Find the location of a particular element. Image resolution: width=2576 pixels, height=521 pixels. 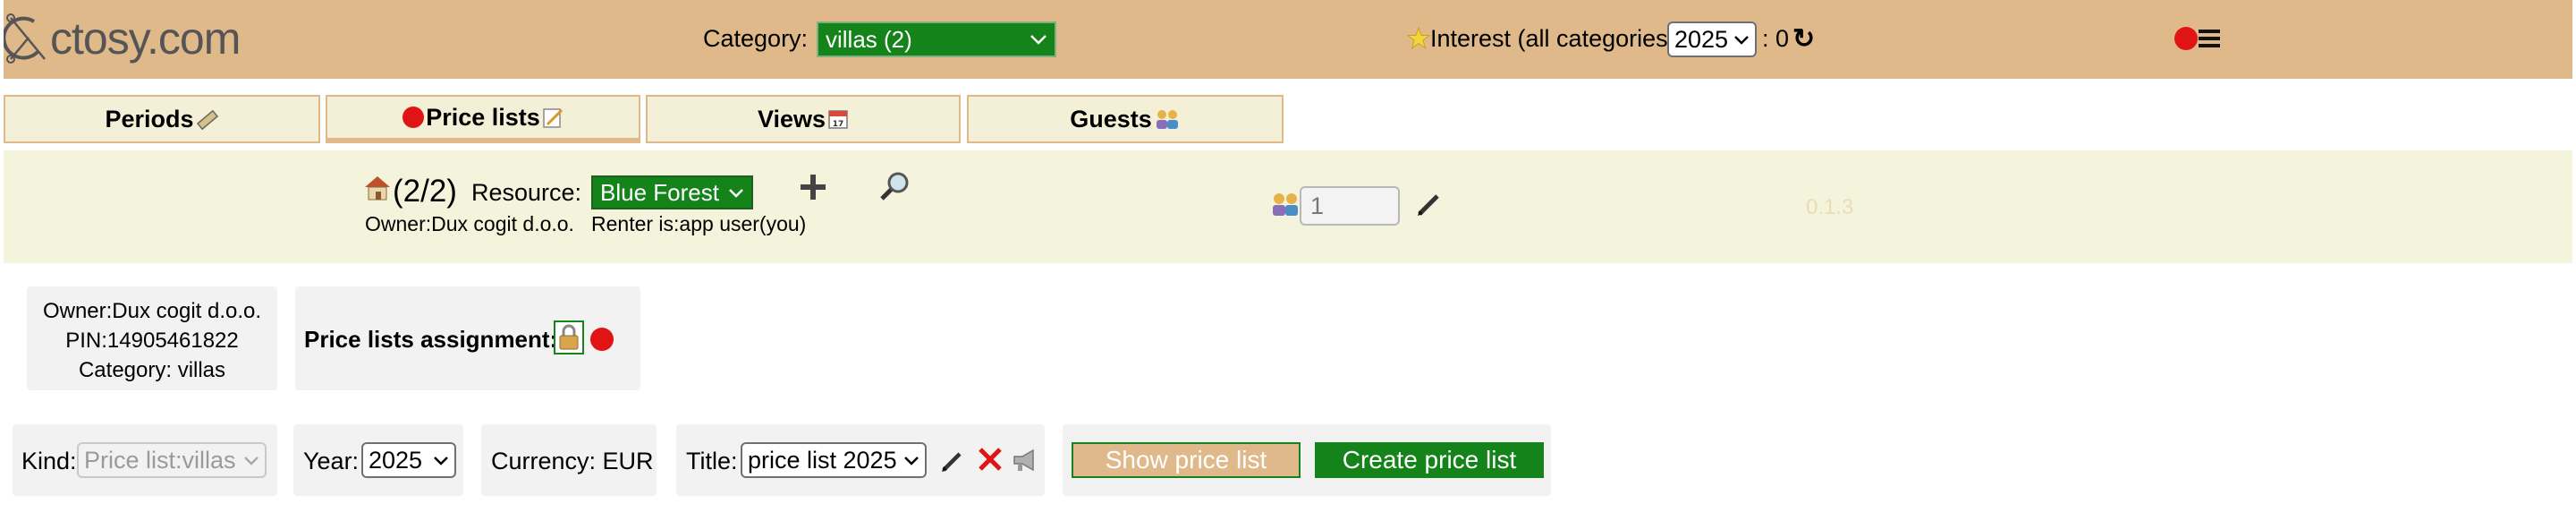

megaphone-icon is located at coordinates (1025, 460).